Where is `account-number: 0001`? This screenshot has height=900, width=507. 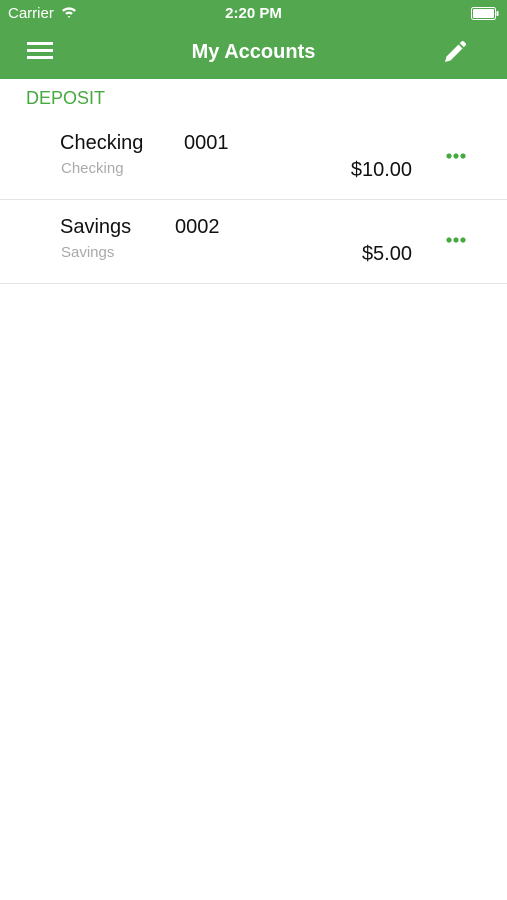
account-number: 0001 is located at coordinates (206, 143).